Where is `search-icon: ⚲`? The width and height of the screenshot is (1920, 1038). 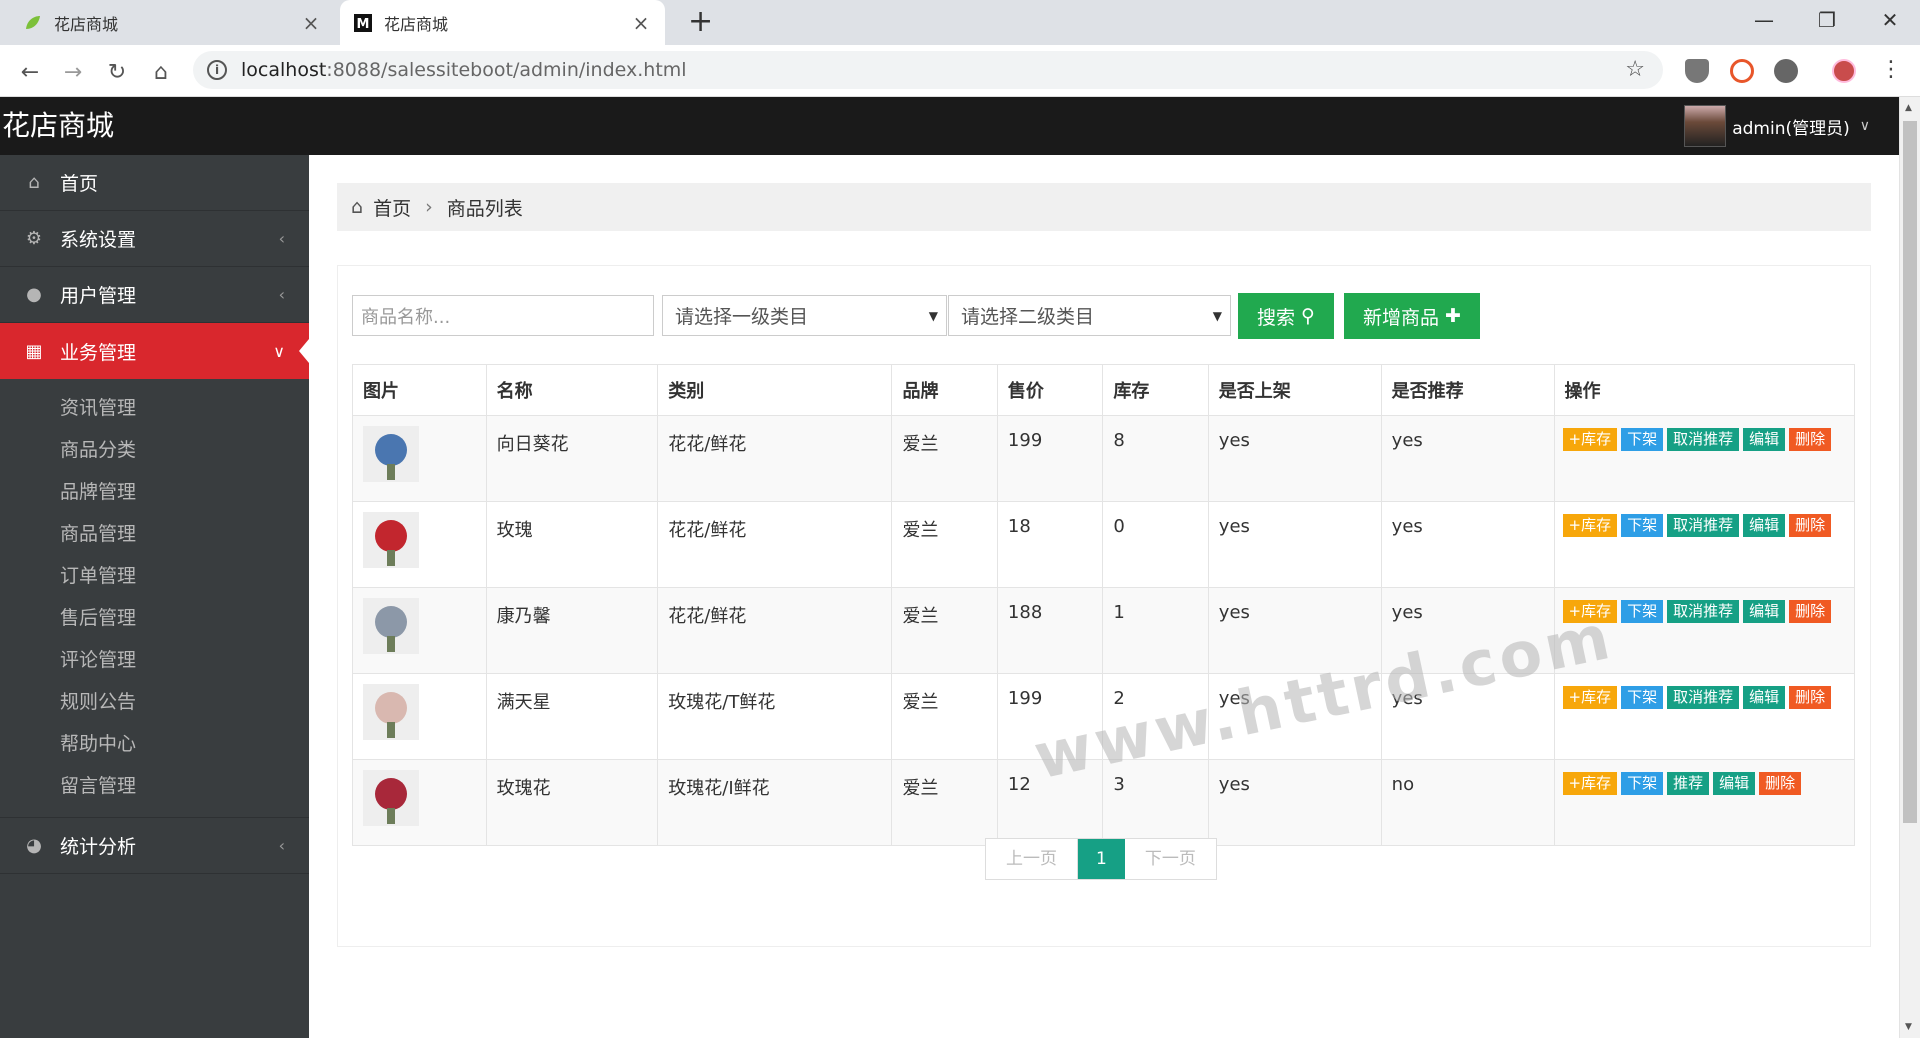
search-icon: ⚲ is located at coordinates (1308, 316).